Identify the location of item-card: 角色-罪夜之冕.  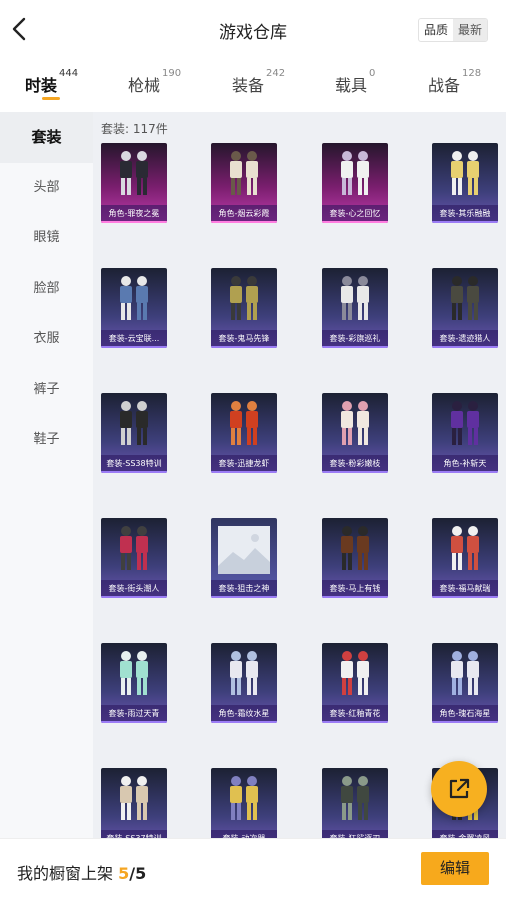
(134, 183).